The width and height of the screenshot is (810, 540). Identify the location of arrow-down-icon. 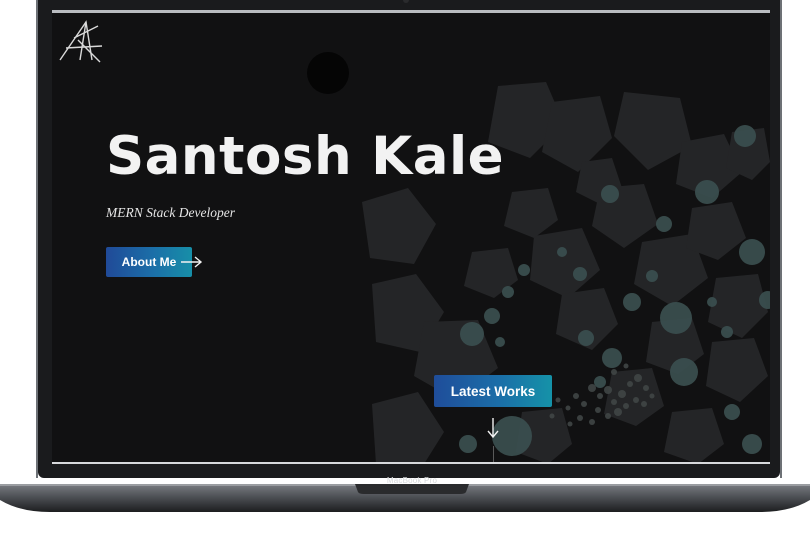
(493, 428).